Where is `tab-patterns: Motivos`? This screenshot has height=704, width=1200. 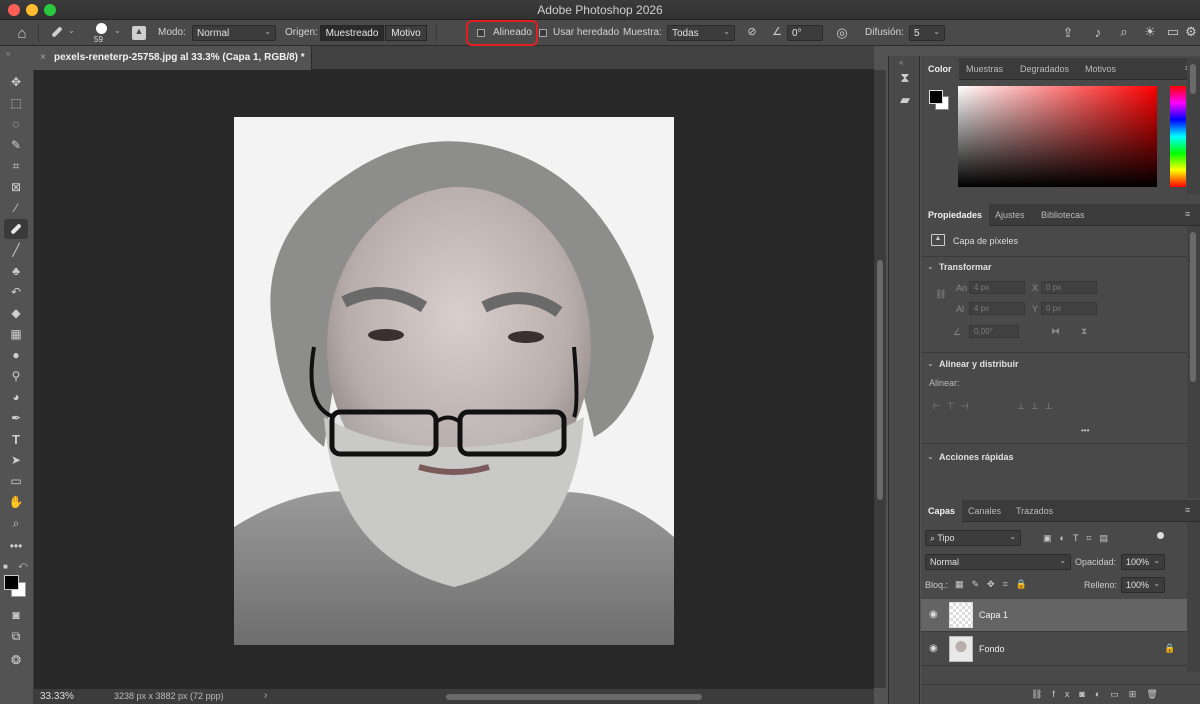
tab-patterns: Motivos is located at coordinates (1100, 69).